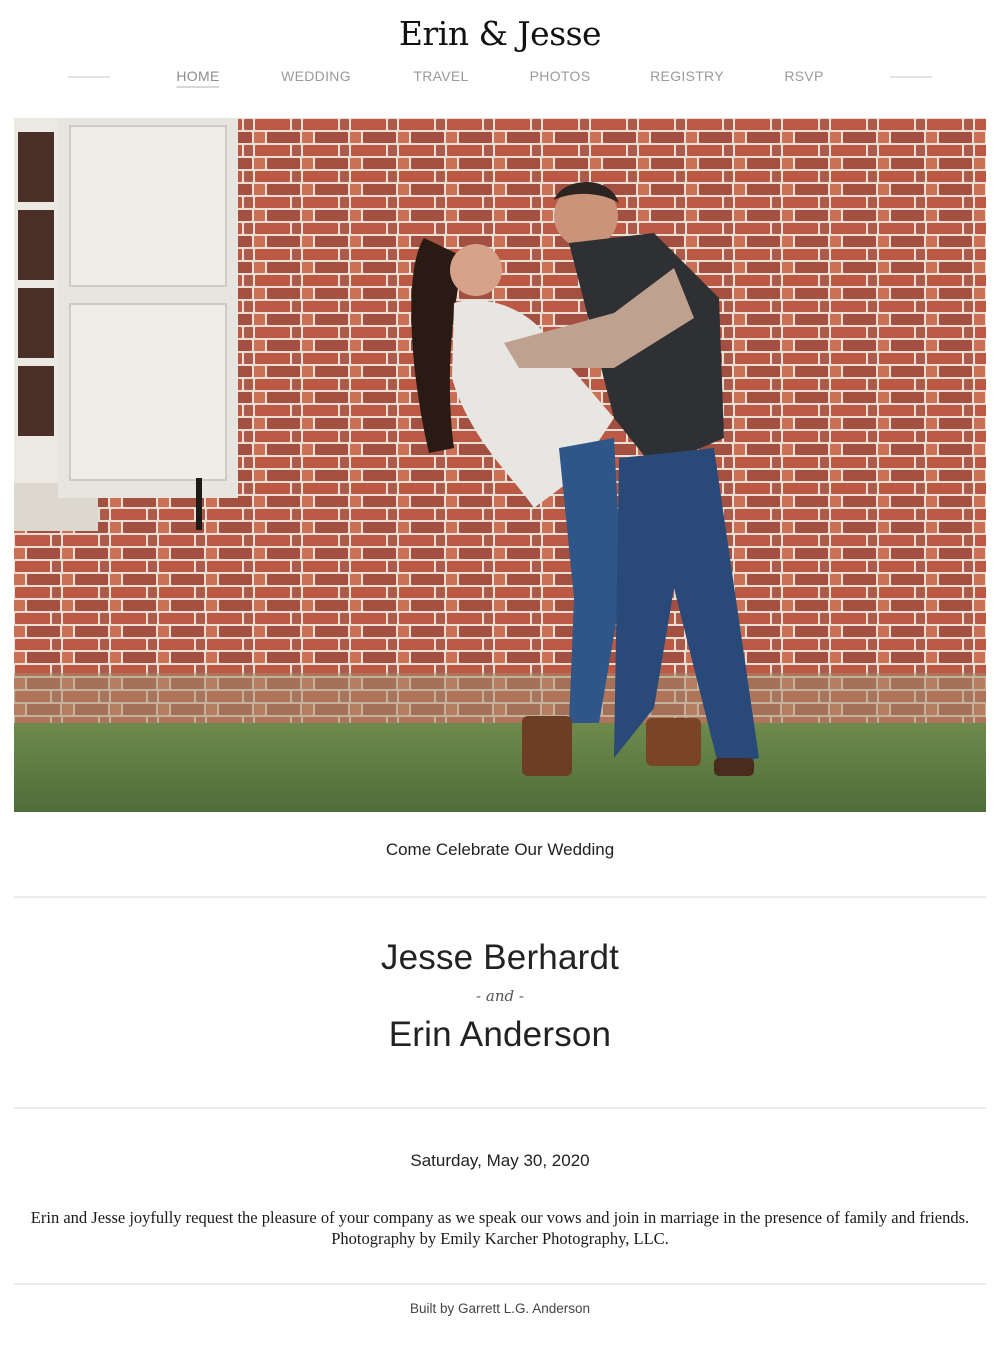  What do you see at coordinates (198, 78) in the screenshot?
I see `nav-item-home: HOME` at bounding box center [198, 78].